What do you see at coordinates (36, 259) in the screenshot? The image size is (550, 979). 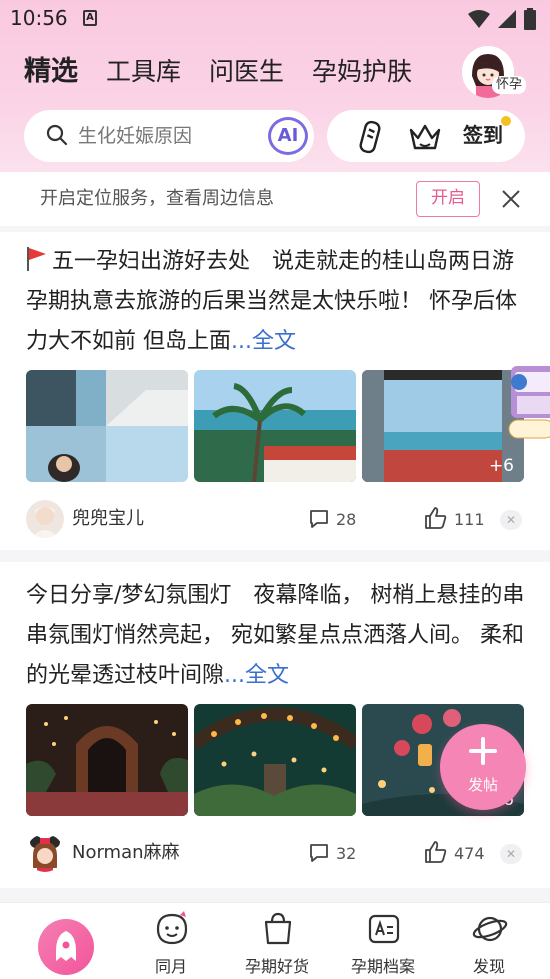 I see `flag-icon` at bounding box center [36, 259].